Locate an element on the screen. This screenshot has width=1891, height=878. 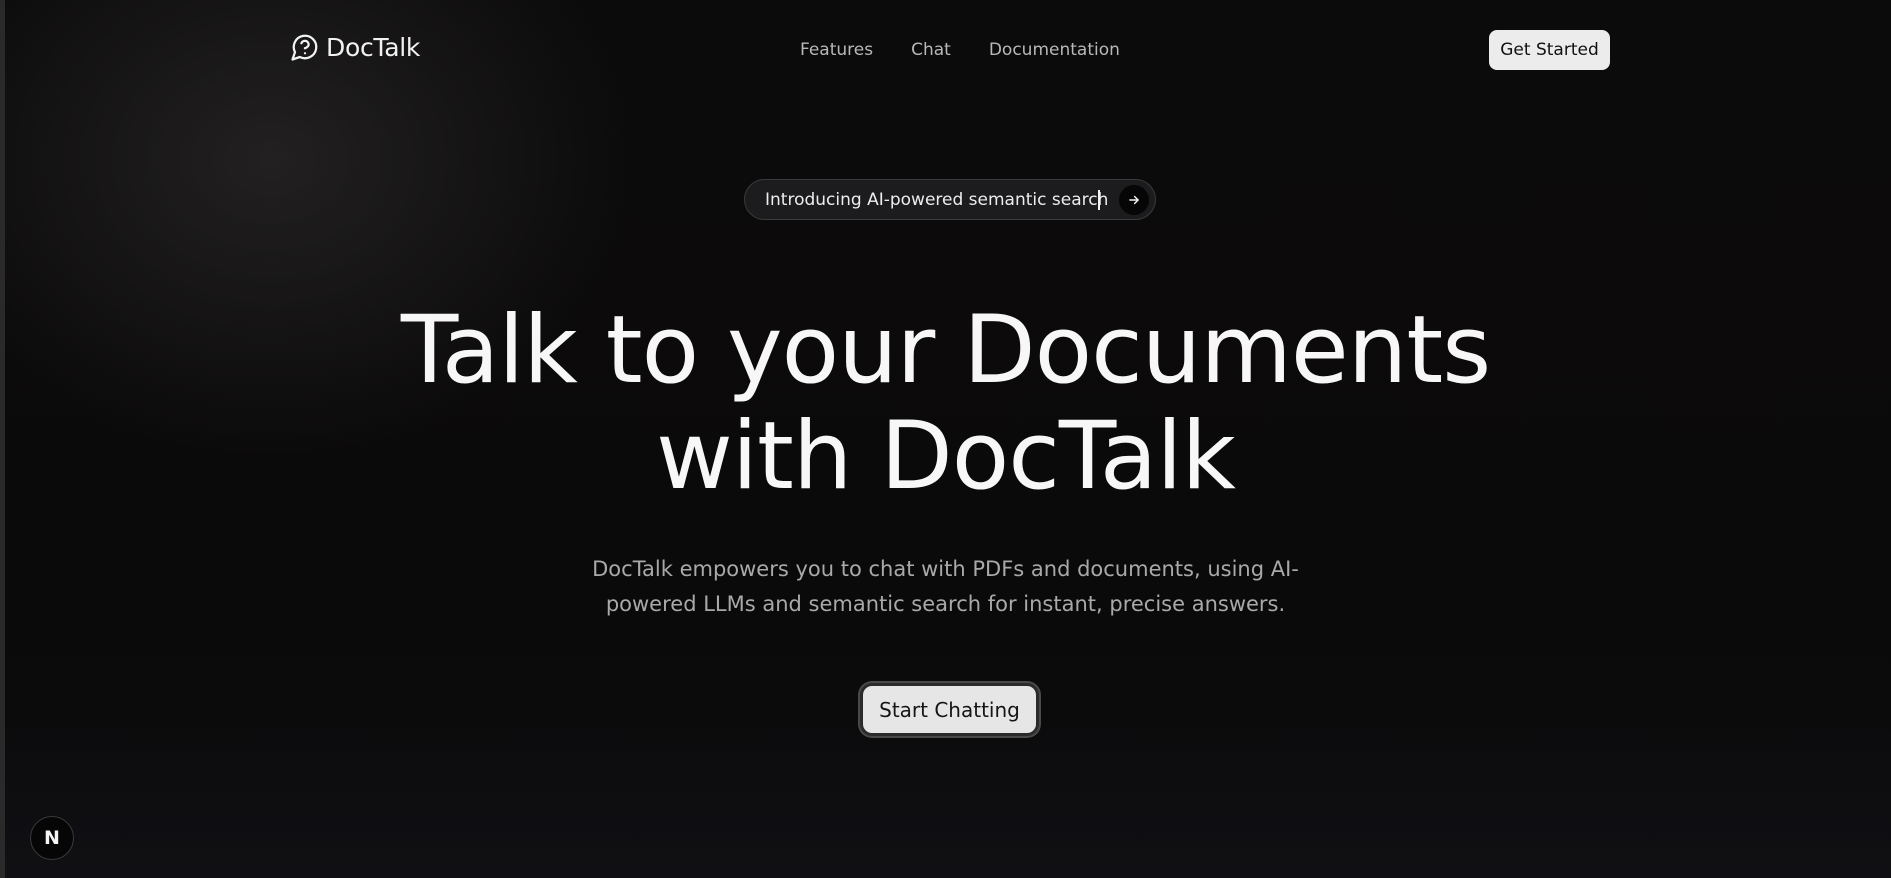
brand-logo: DocTalk is located at coordinates (355, 47).